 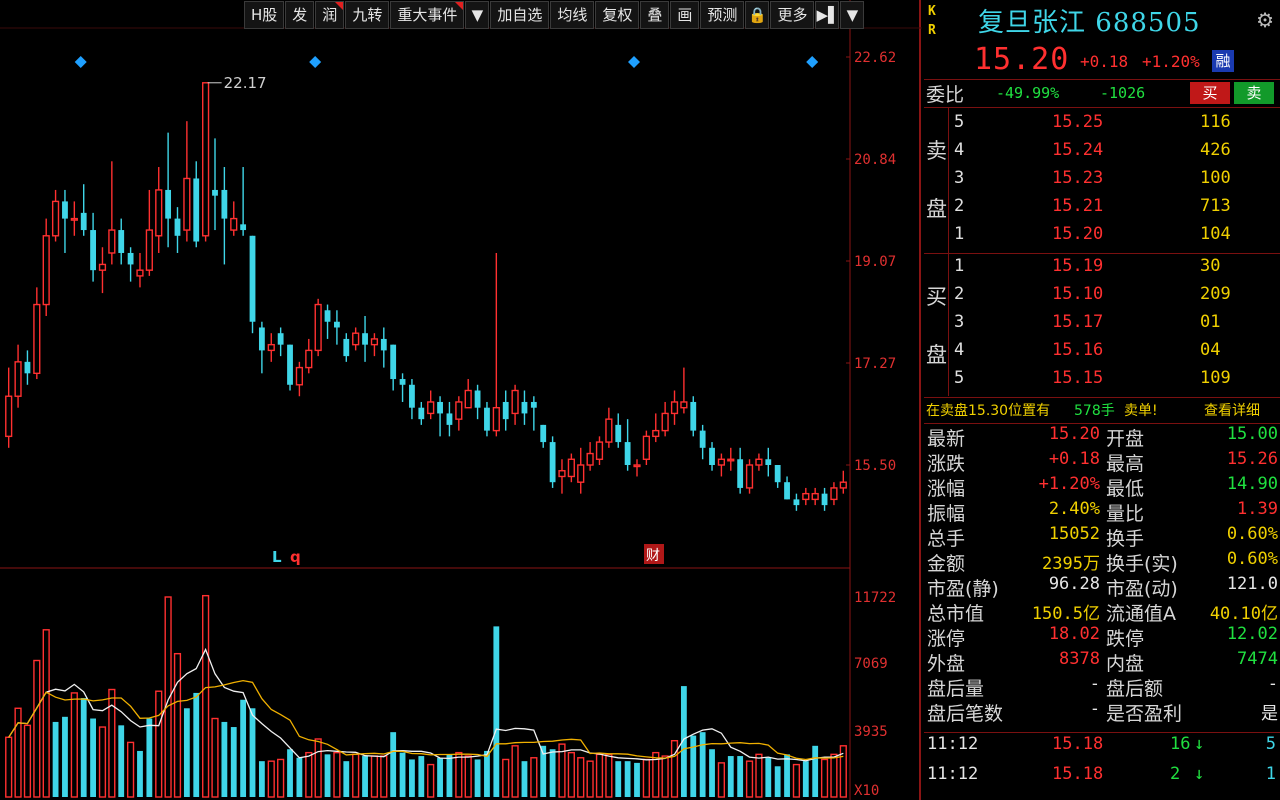 I want to click on buy-row: 2 15.10 209, so click(x=1102, y=298).